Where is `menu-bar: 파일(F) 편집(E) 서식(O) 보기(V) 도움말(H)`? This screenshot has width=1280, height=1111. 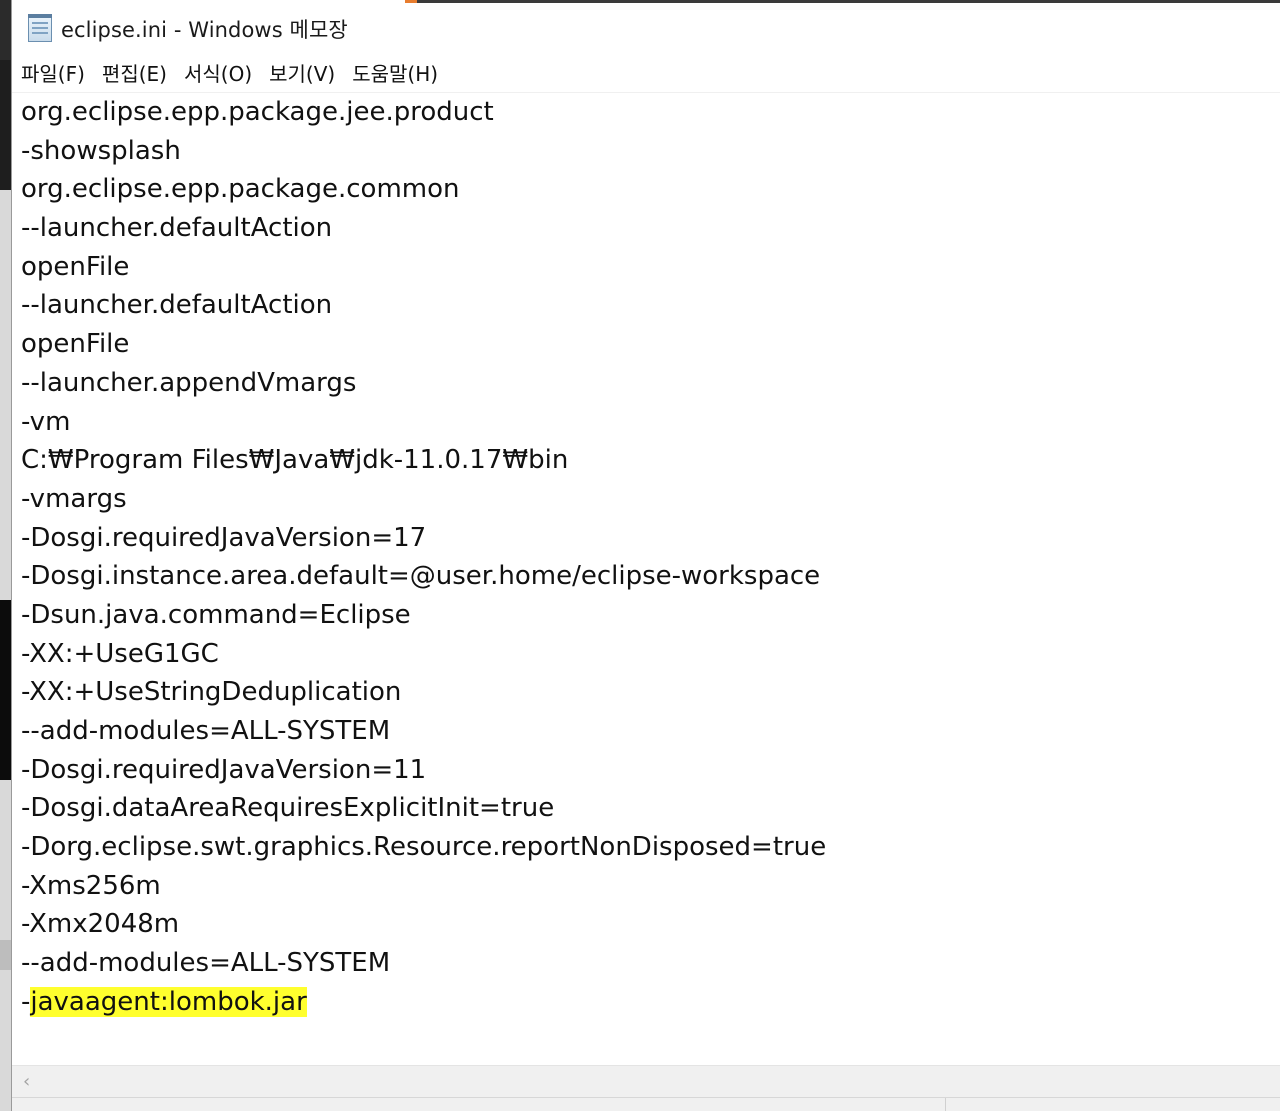
menu-bar: 파일(F) 편집(E) 서식(O) 보기(V) 도움말(H) is located at coordinates (646, 74).